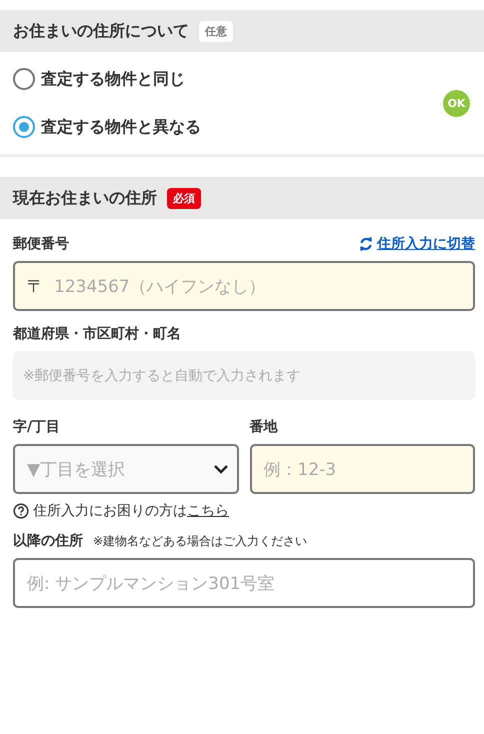 The image size is (484, 734). I want to click on field-label: 番地, so click(264, 427).